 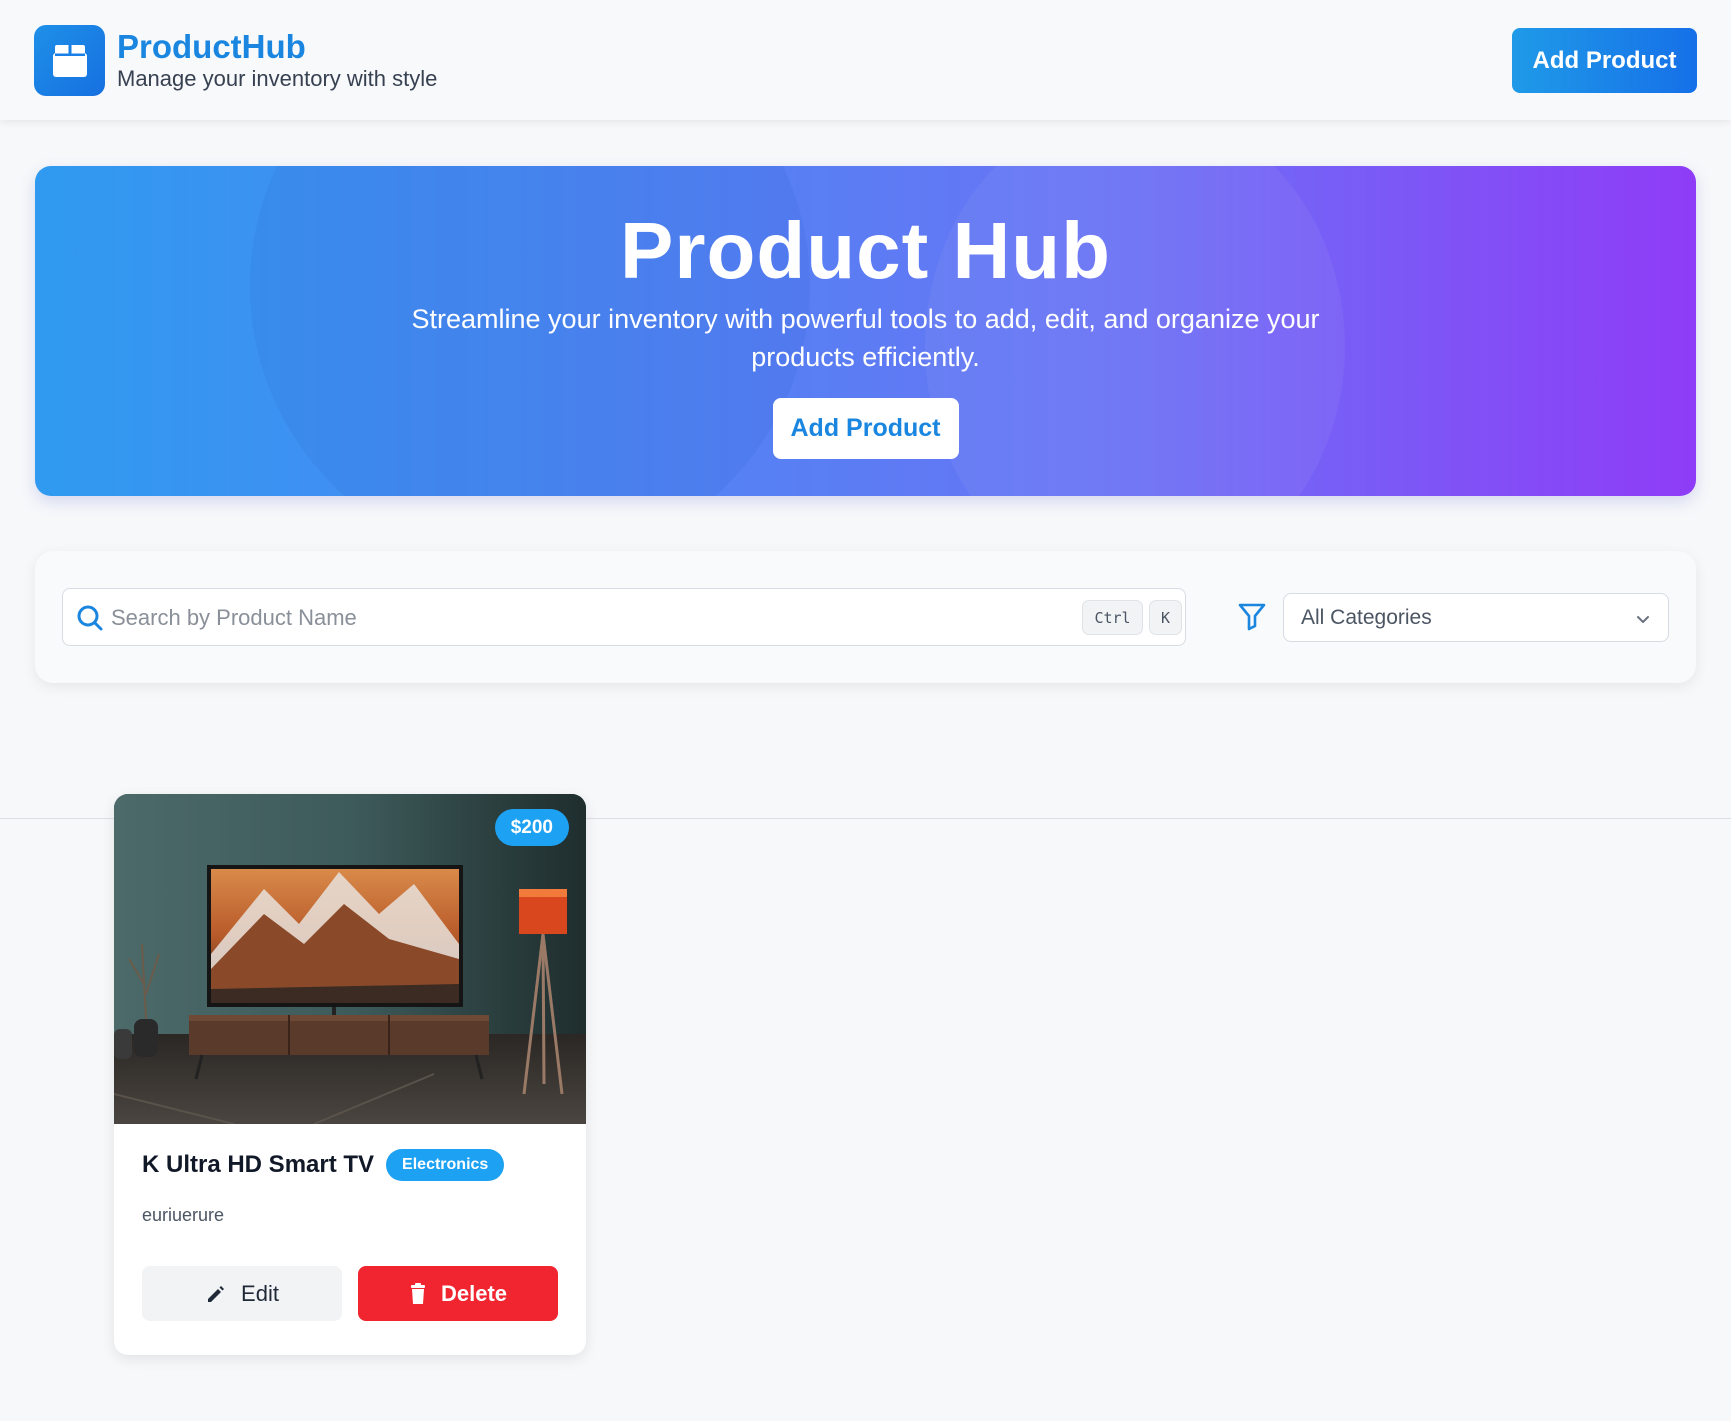 What do you see at coordinates (1476, 617) in the screenshot?
I see `category-select: All Categories` at bounding box center [1476, 617].